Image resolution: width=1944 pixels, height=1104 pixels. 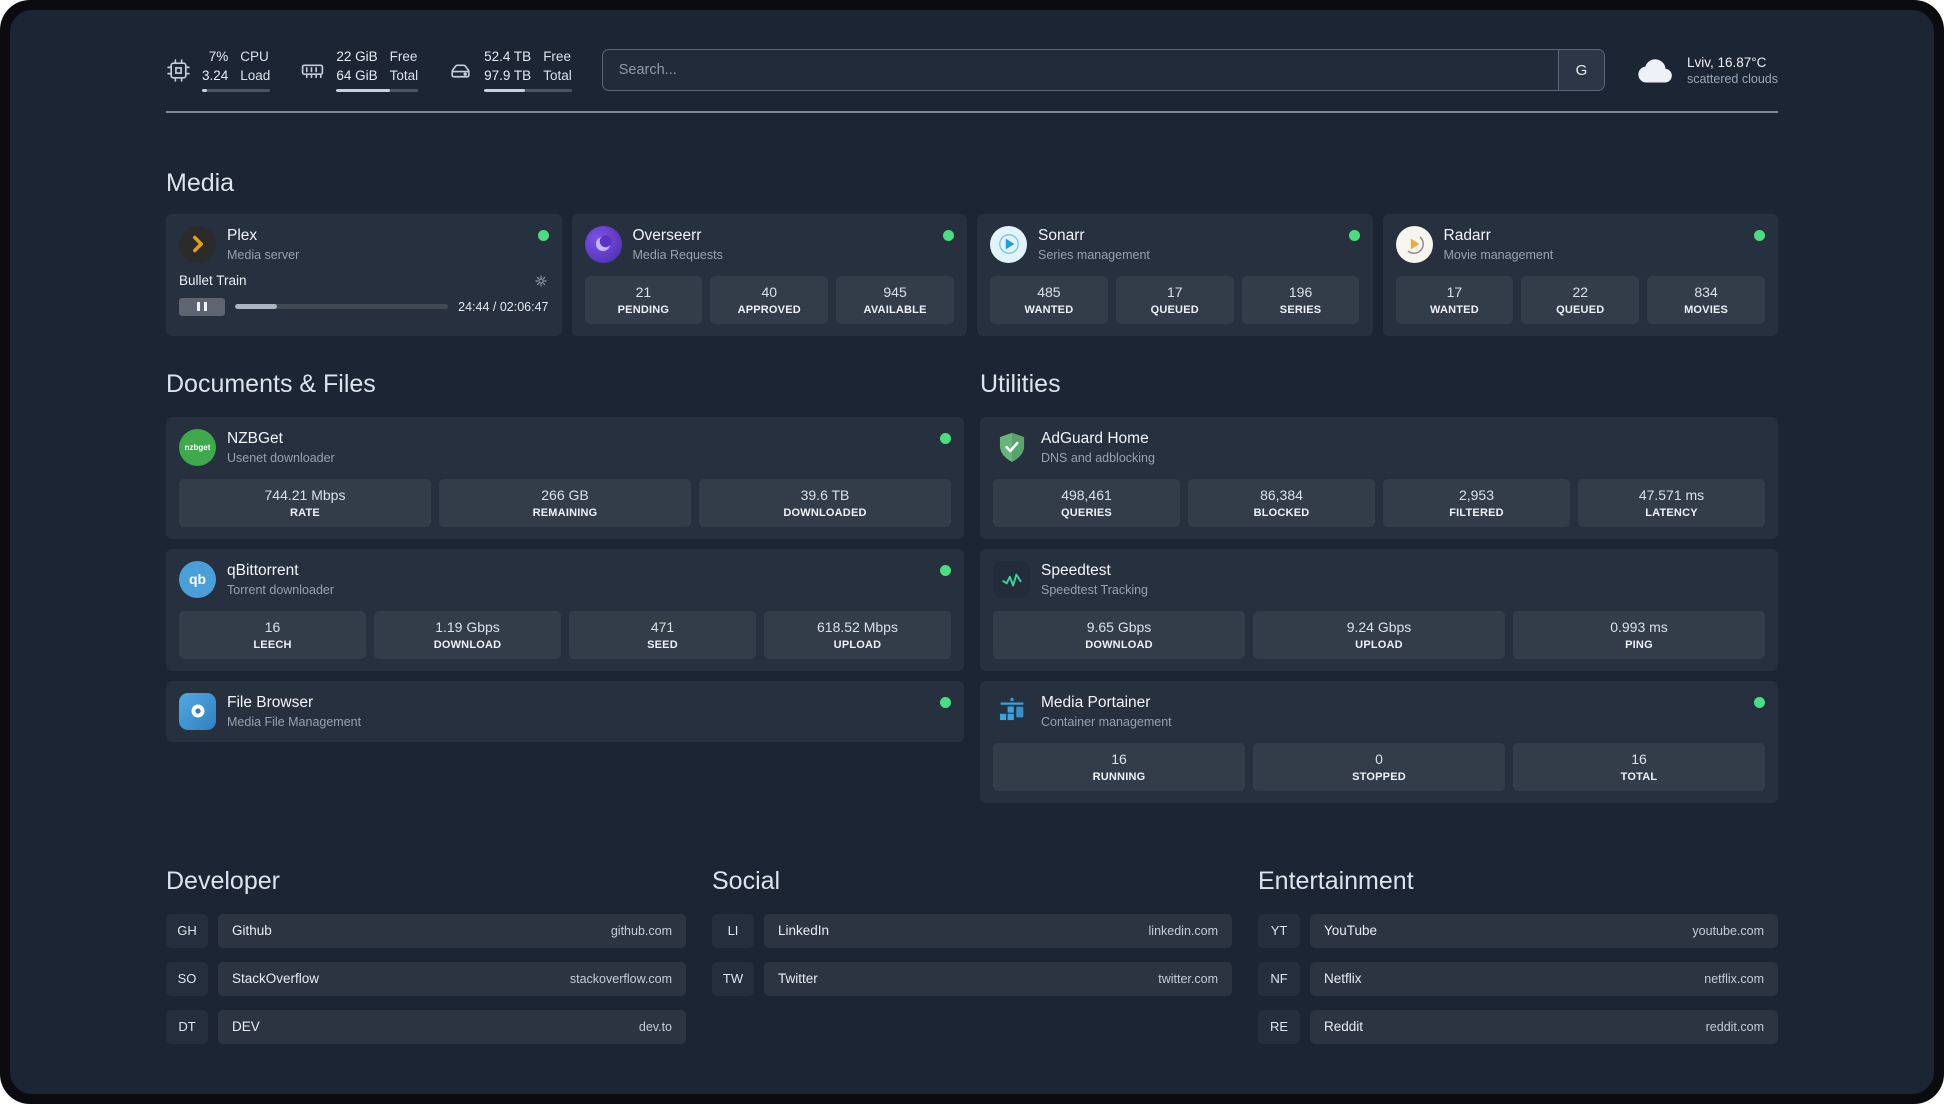 What do you see at coordinates (1379, 776) in the screenshot?
I see `stat-label: STOPPED` at bounding box center [1379, 776].